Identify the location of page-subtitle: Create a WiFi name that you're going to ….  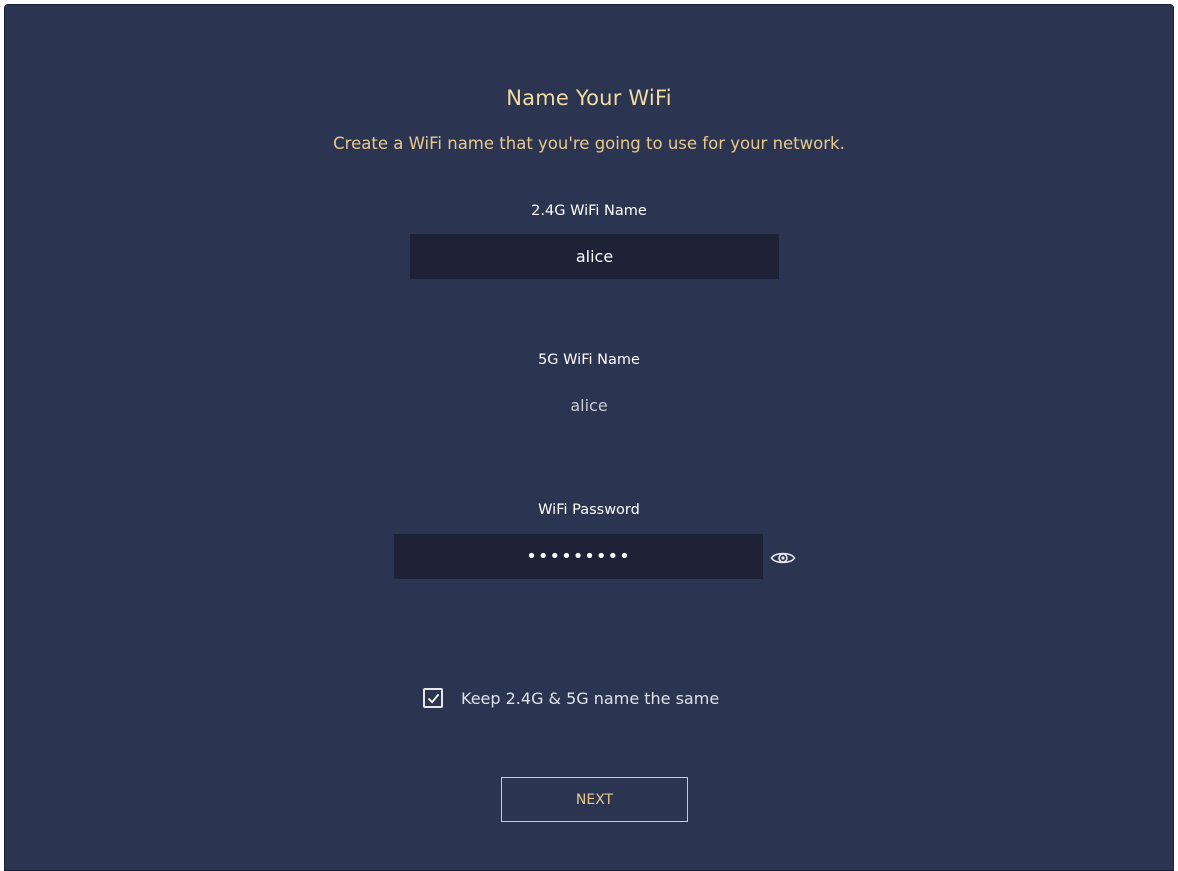
(589, 143).